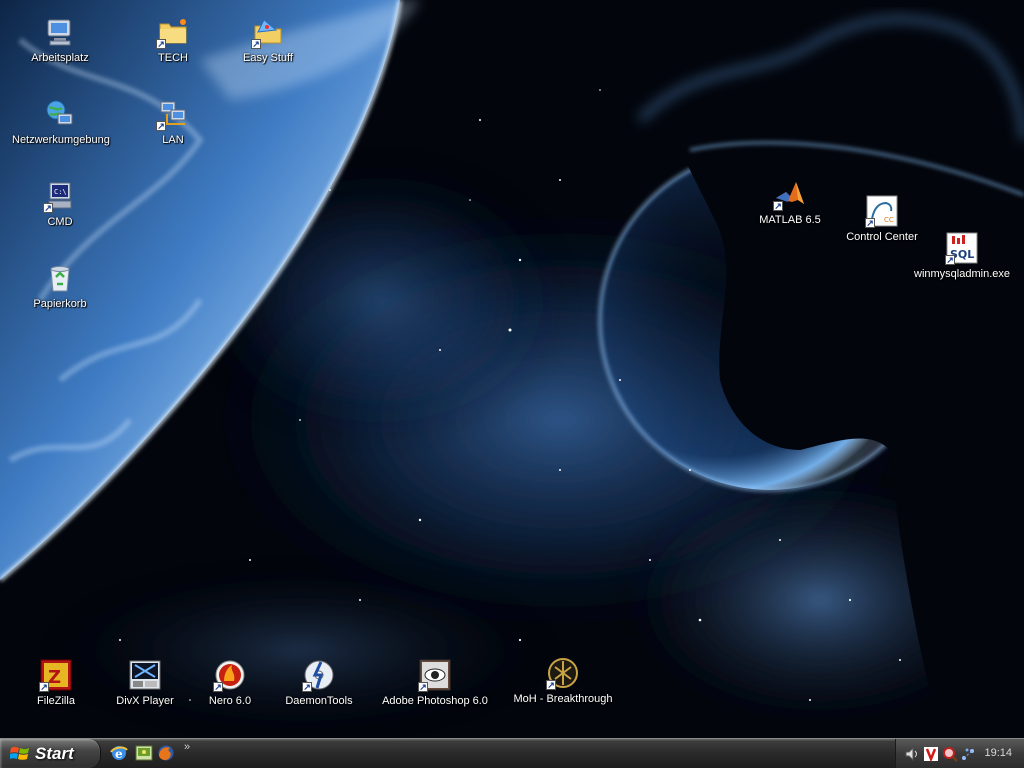 The image size is (1024, 768). Describe the element at coordinates (187, 747) in the screenshot. I see `quick-launch-chevron: »` at that location.